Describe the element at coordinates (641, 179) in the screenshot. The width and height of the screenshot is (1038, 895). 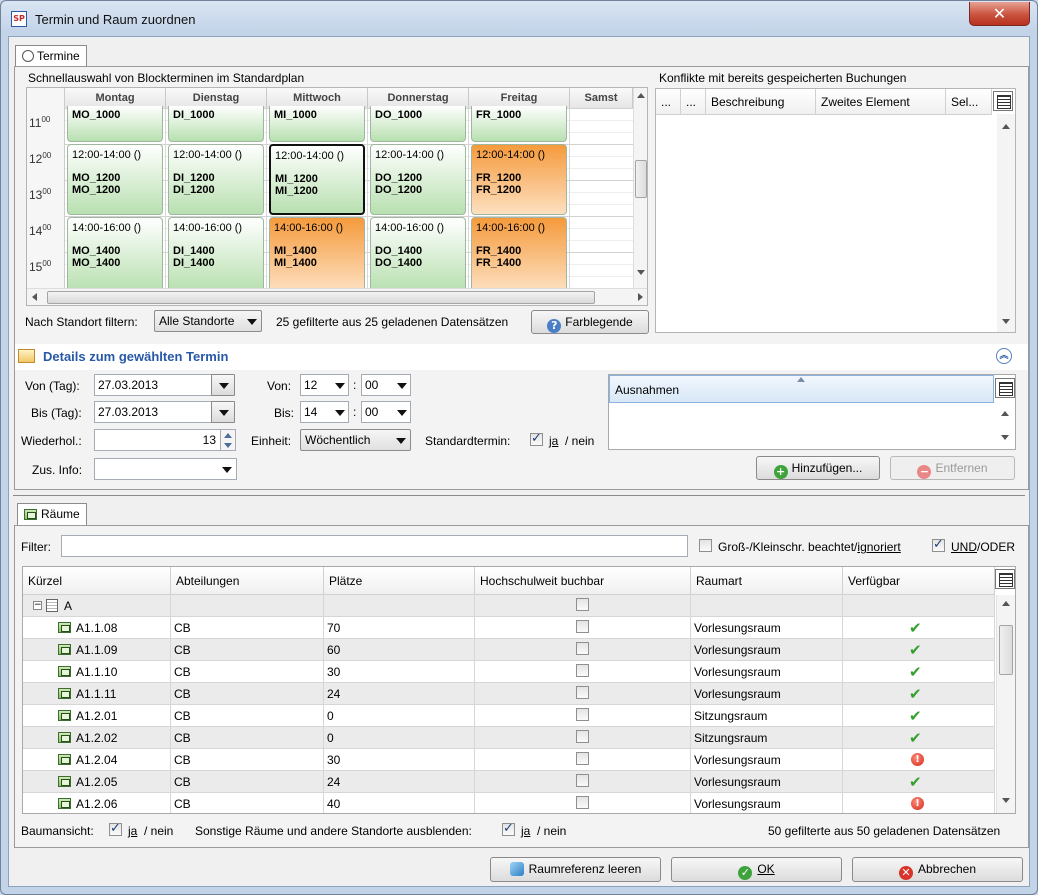
I see `calendar-vscroll-thumb` at that location.